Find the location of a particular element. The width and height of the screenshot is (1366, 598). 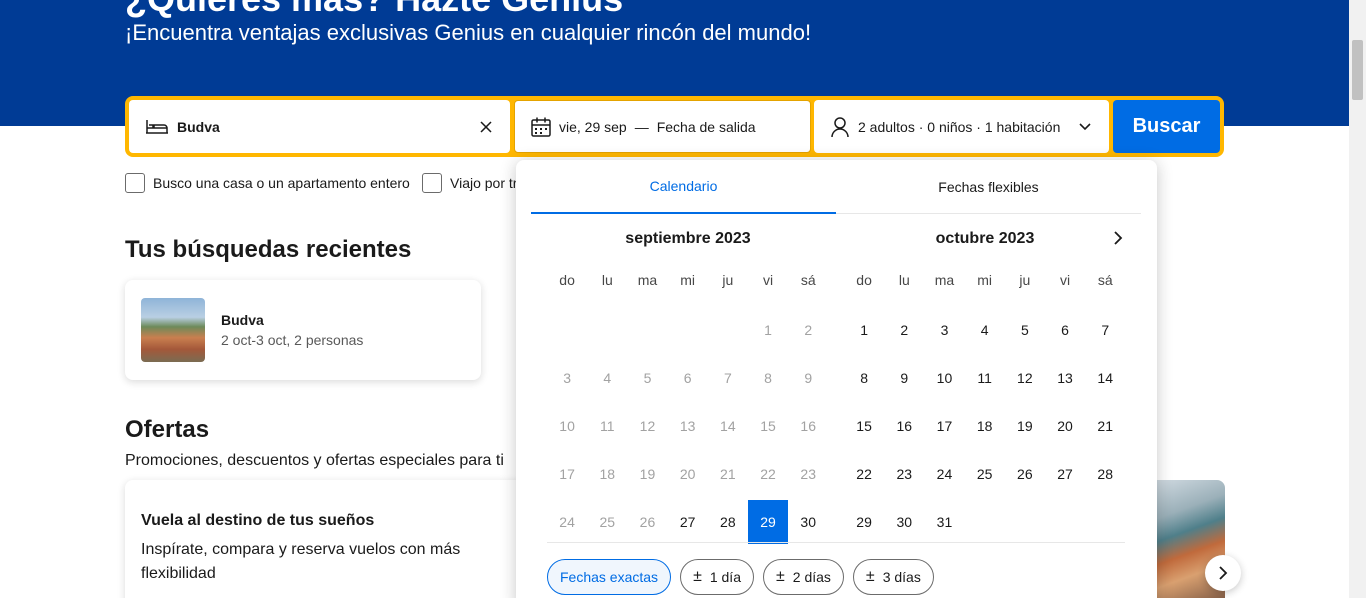

day-cell: 5 is located at coordinates (1025, 330).